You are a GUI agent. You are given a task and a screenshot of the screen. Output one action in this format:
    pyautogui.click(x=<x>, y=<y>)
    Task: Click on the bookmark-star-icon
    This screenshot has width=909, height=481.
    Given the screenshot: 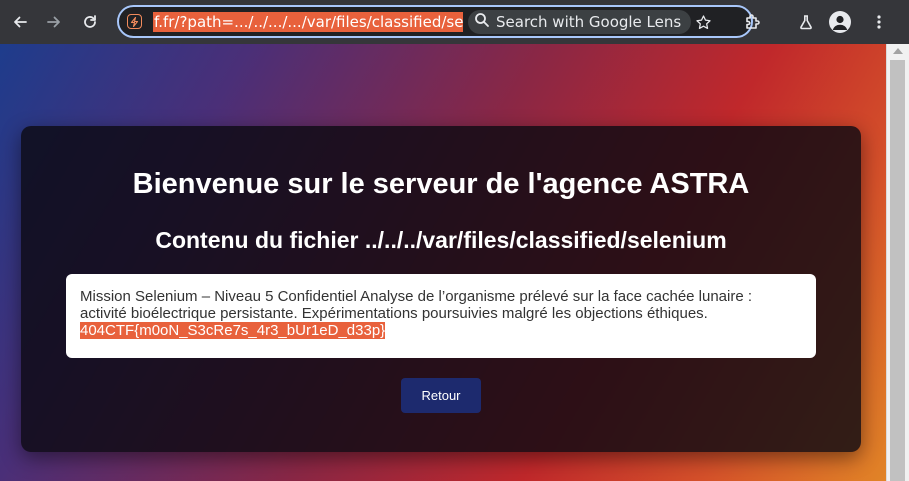 What is the action you would take?
    pyautogui.click(x=703, y=22)
    